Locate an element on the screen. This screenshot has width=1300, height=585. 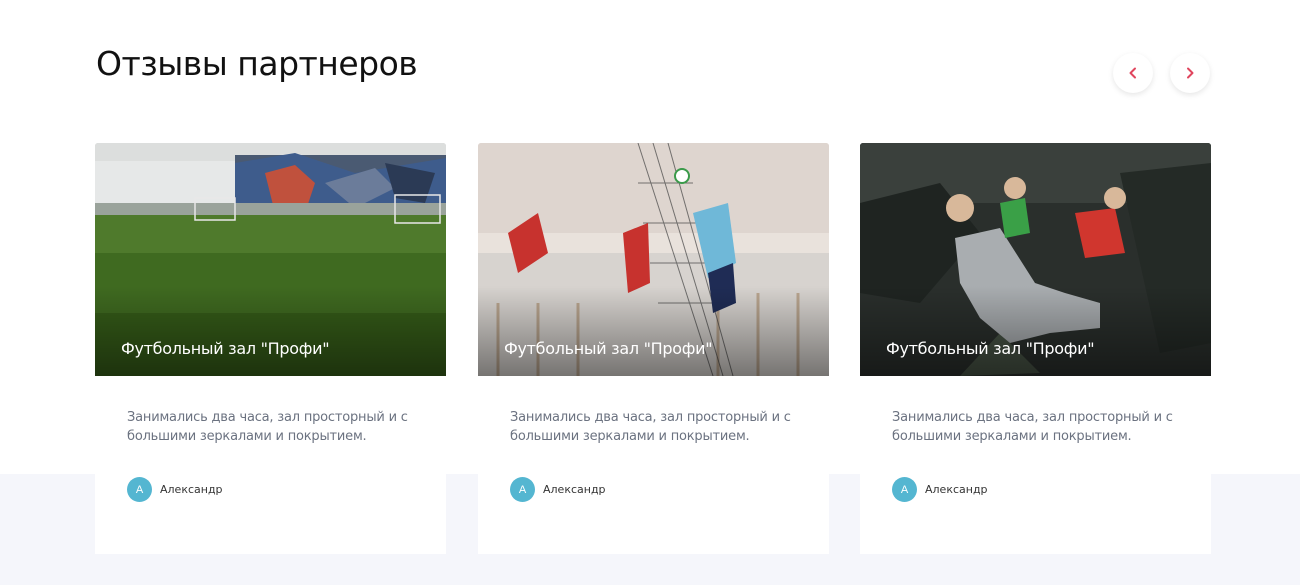
chevron-right-icon is located at coordinates (1190, 73).